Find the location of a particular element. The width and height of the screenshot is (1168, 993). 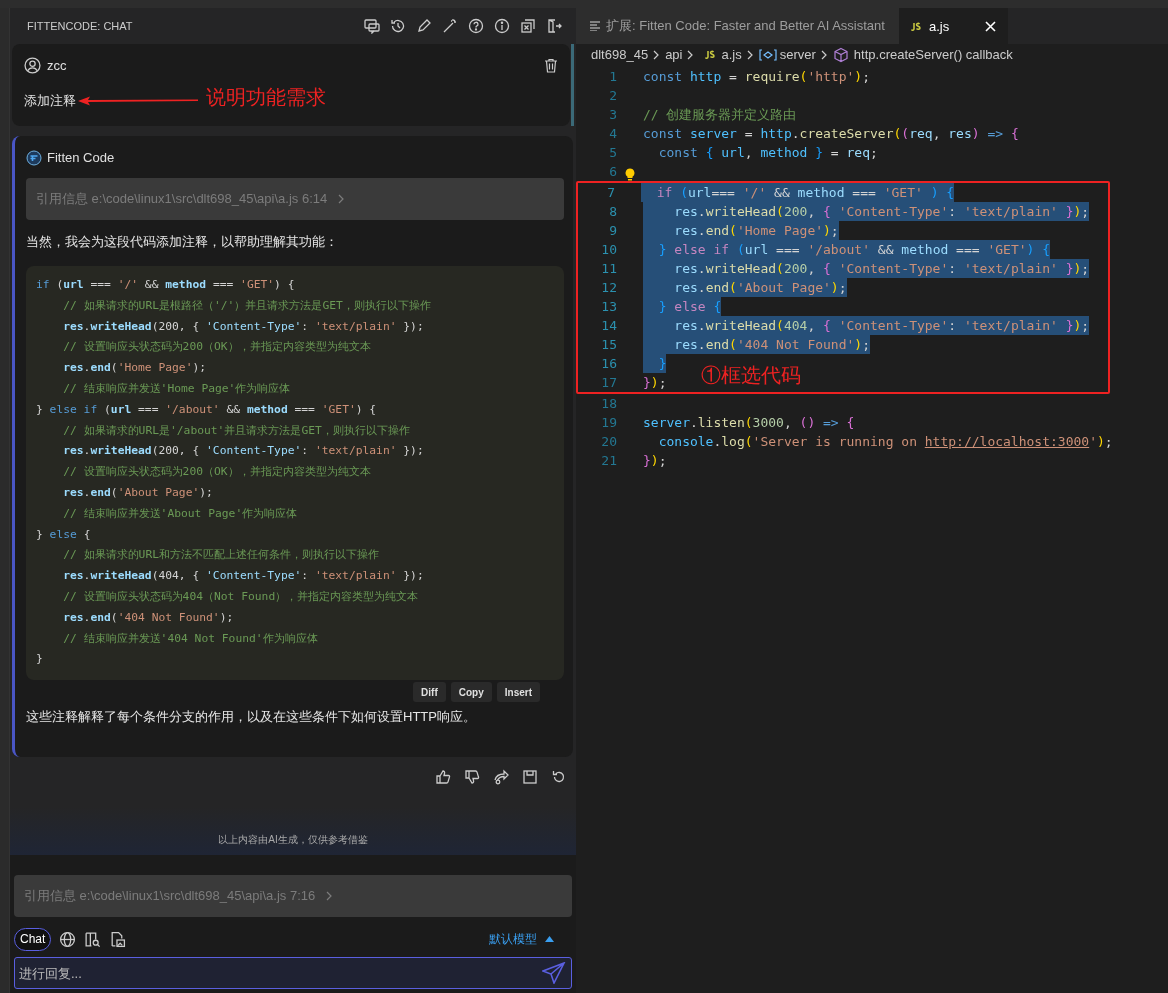

annotation-text: ①框选代码 is located at coordinates (751, 375).